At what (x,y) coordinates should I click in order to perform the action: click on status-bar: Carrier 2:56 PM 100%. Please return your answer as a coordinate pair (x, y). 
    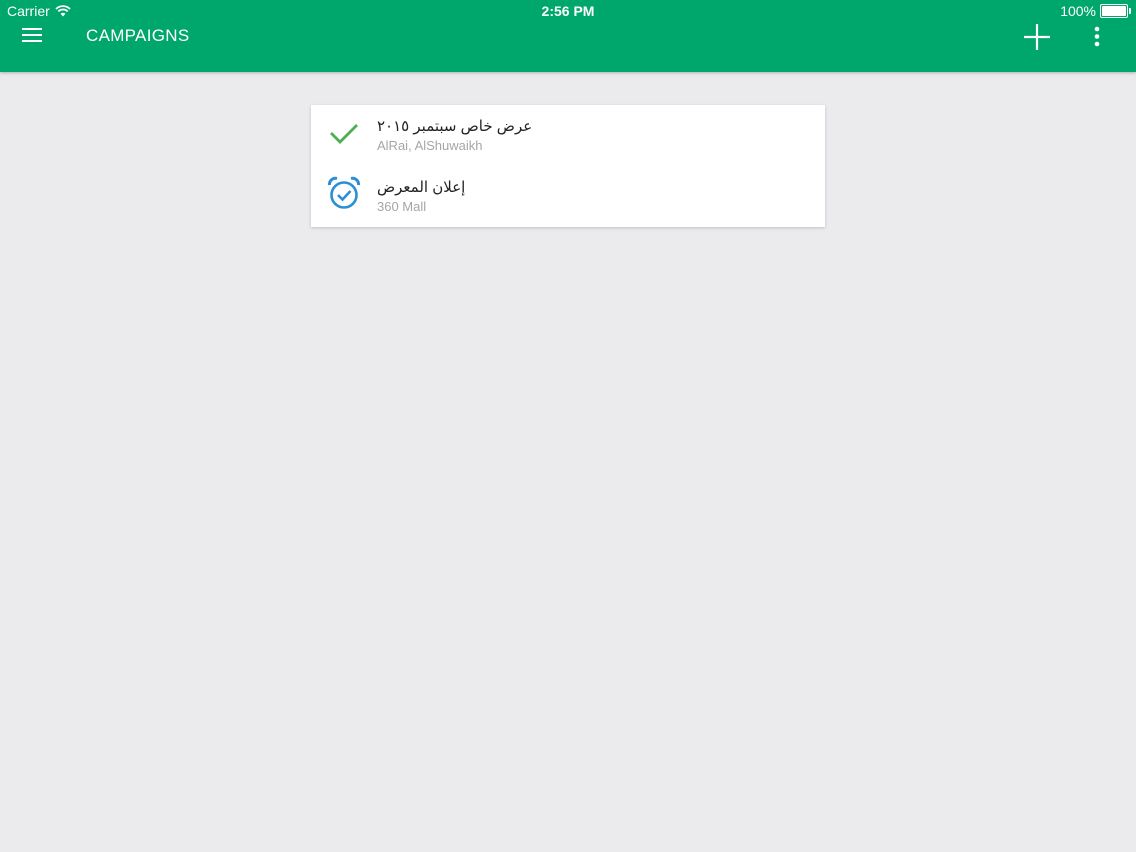
    Looking at the image, I should click on (568, 11).